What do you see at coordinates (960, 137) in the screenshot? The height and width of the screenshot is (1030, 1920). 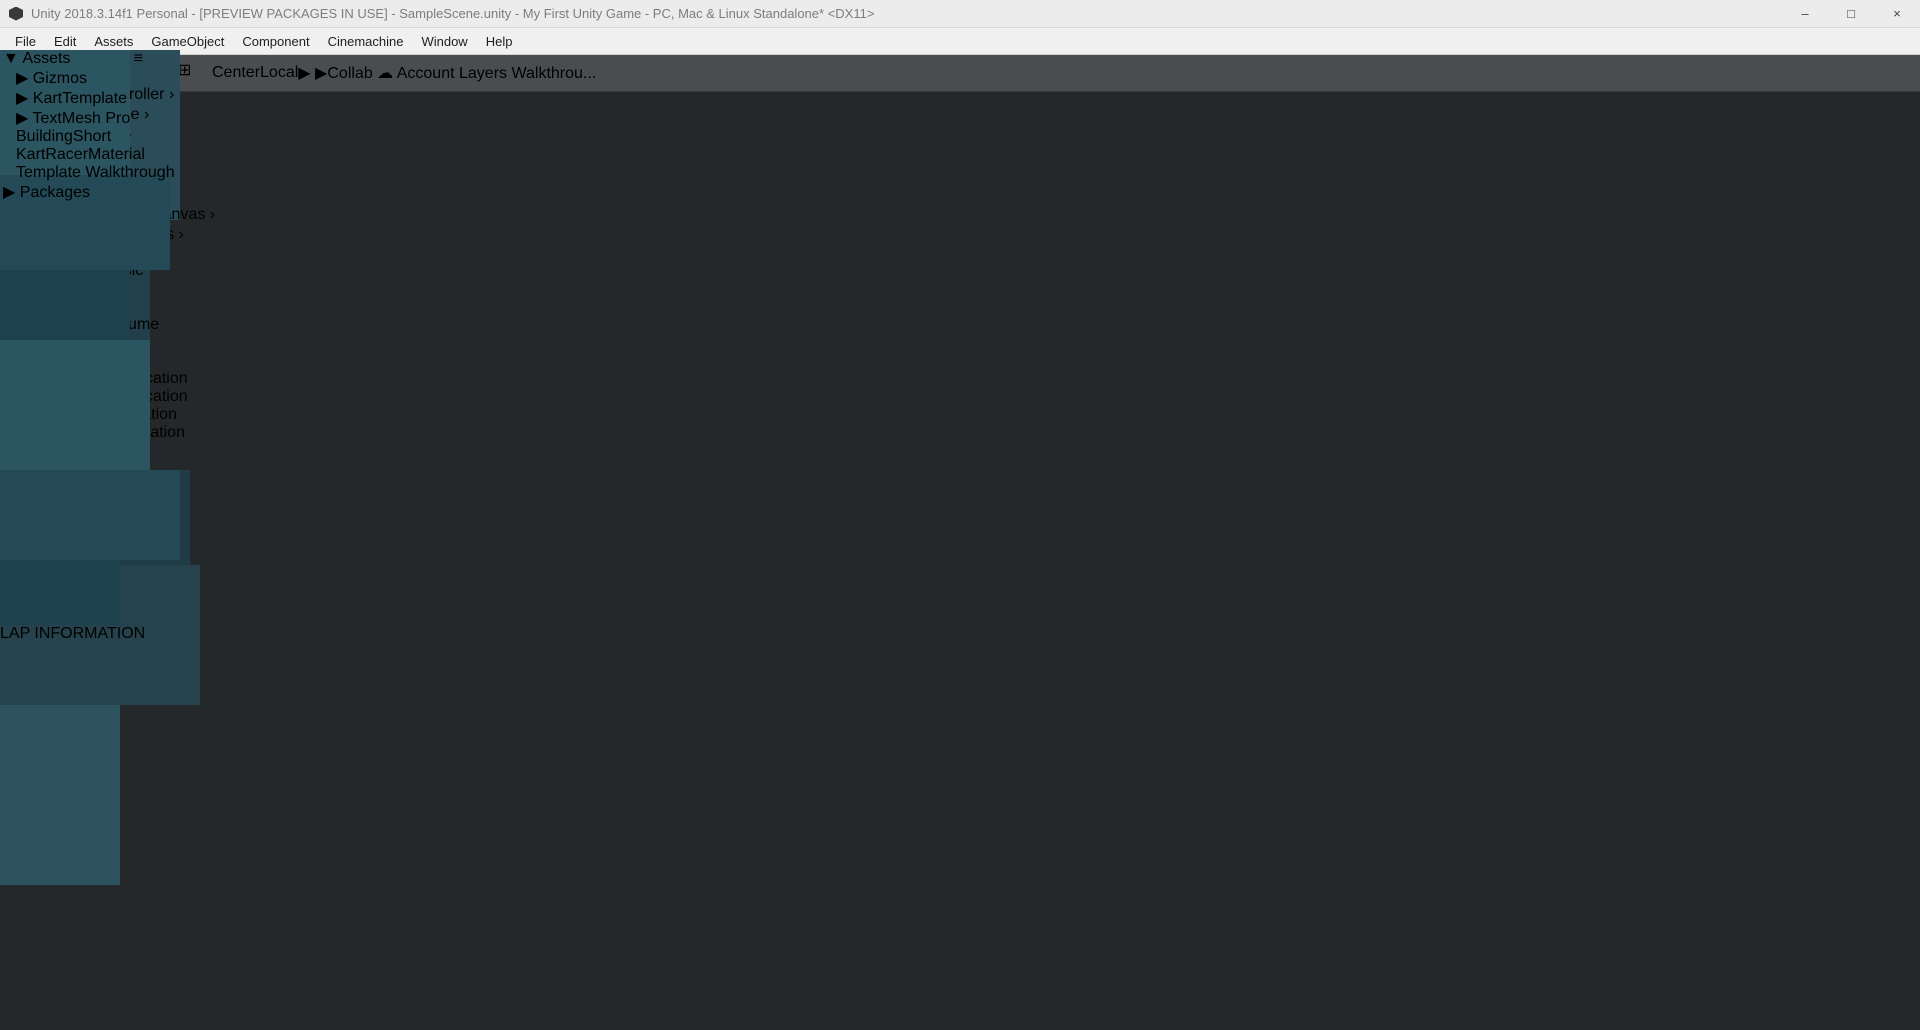 I see `project-item: BuildingShort` at bounding box center [960, 137].